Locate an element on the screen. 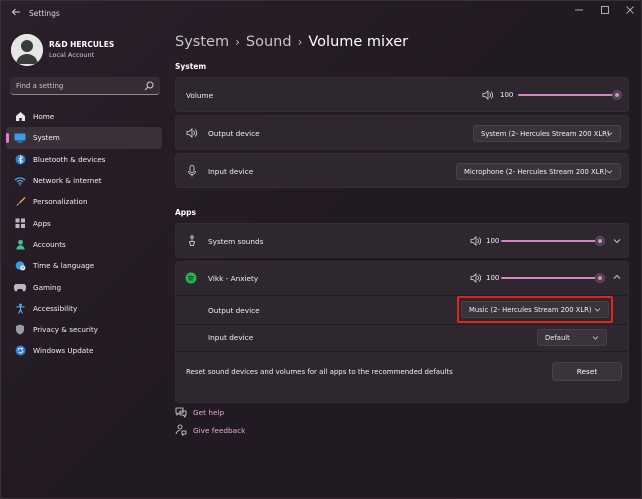  vikk-volume-slider is located at coordinates (553, 278).